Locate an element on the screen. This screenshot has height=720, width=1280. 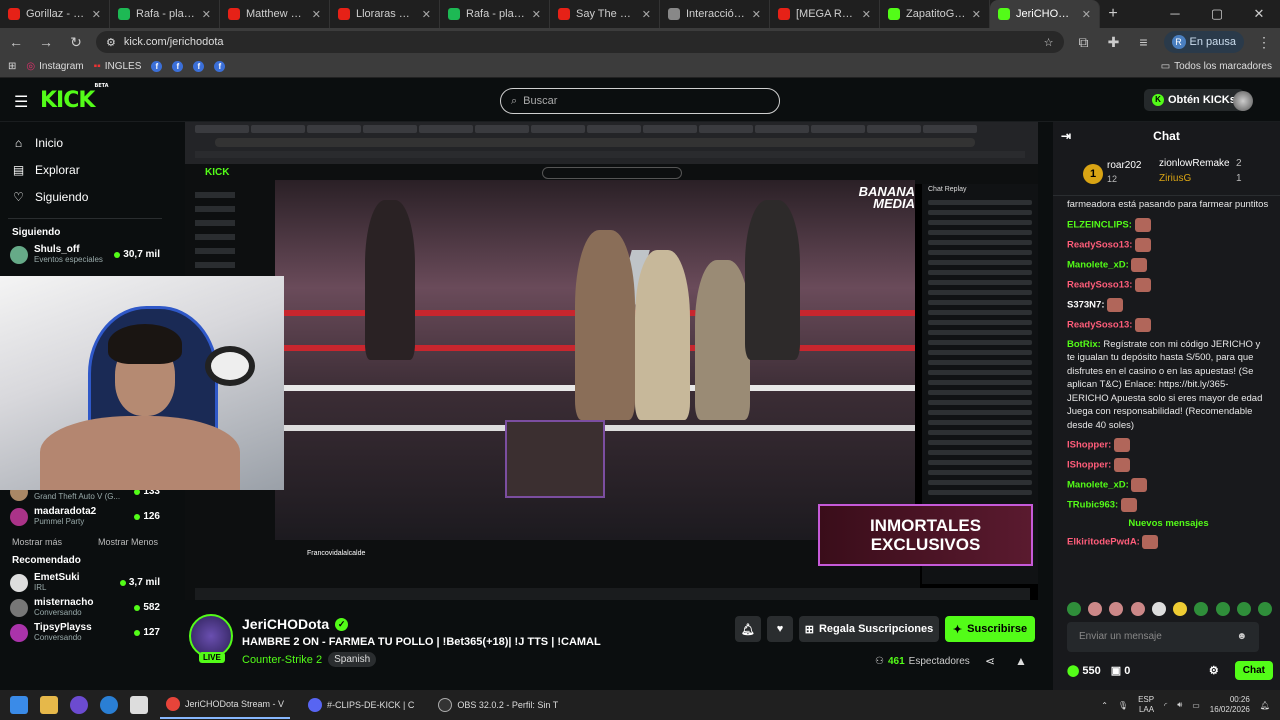
nav-siguiendo: ♡ Siguiendo is located at coordinates (85, 196).